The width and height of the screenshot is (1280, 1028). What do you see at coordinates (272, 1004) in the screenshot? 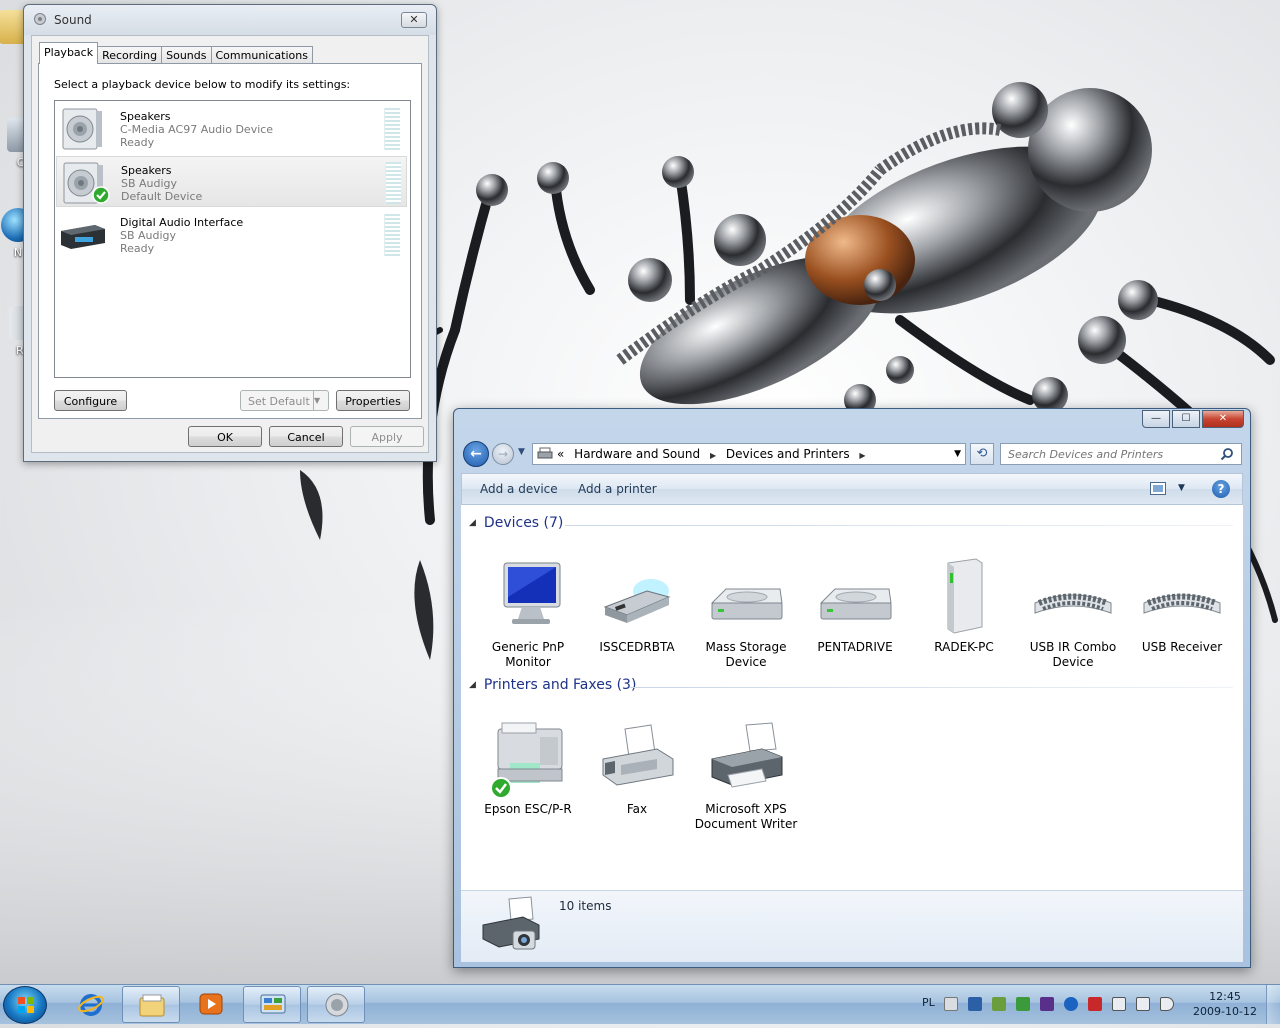
I see `taskbar-control-panel` at bounding box center [272, 1004].